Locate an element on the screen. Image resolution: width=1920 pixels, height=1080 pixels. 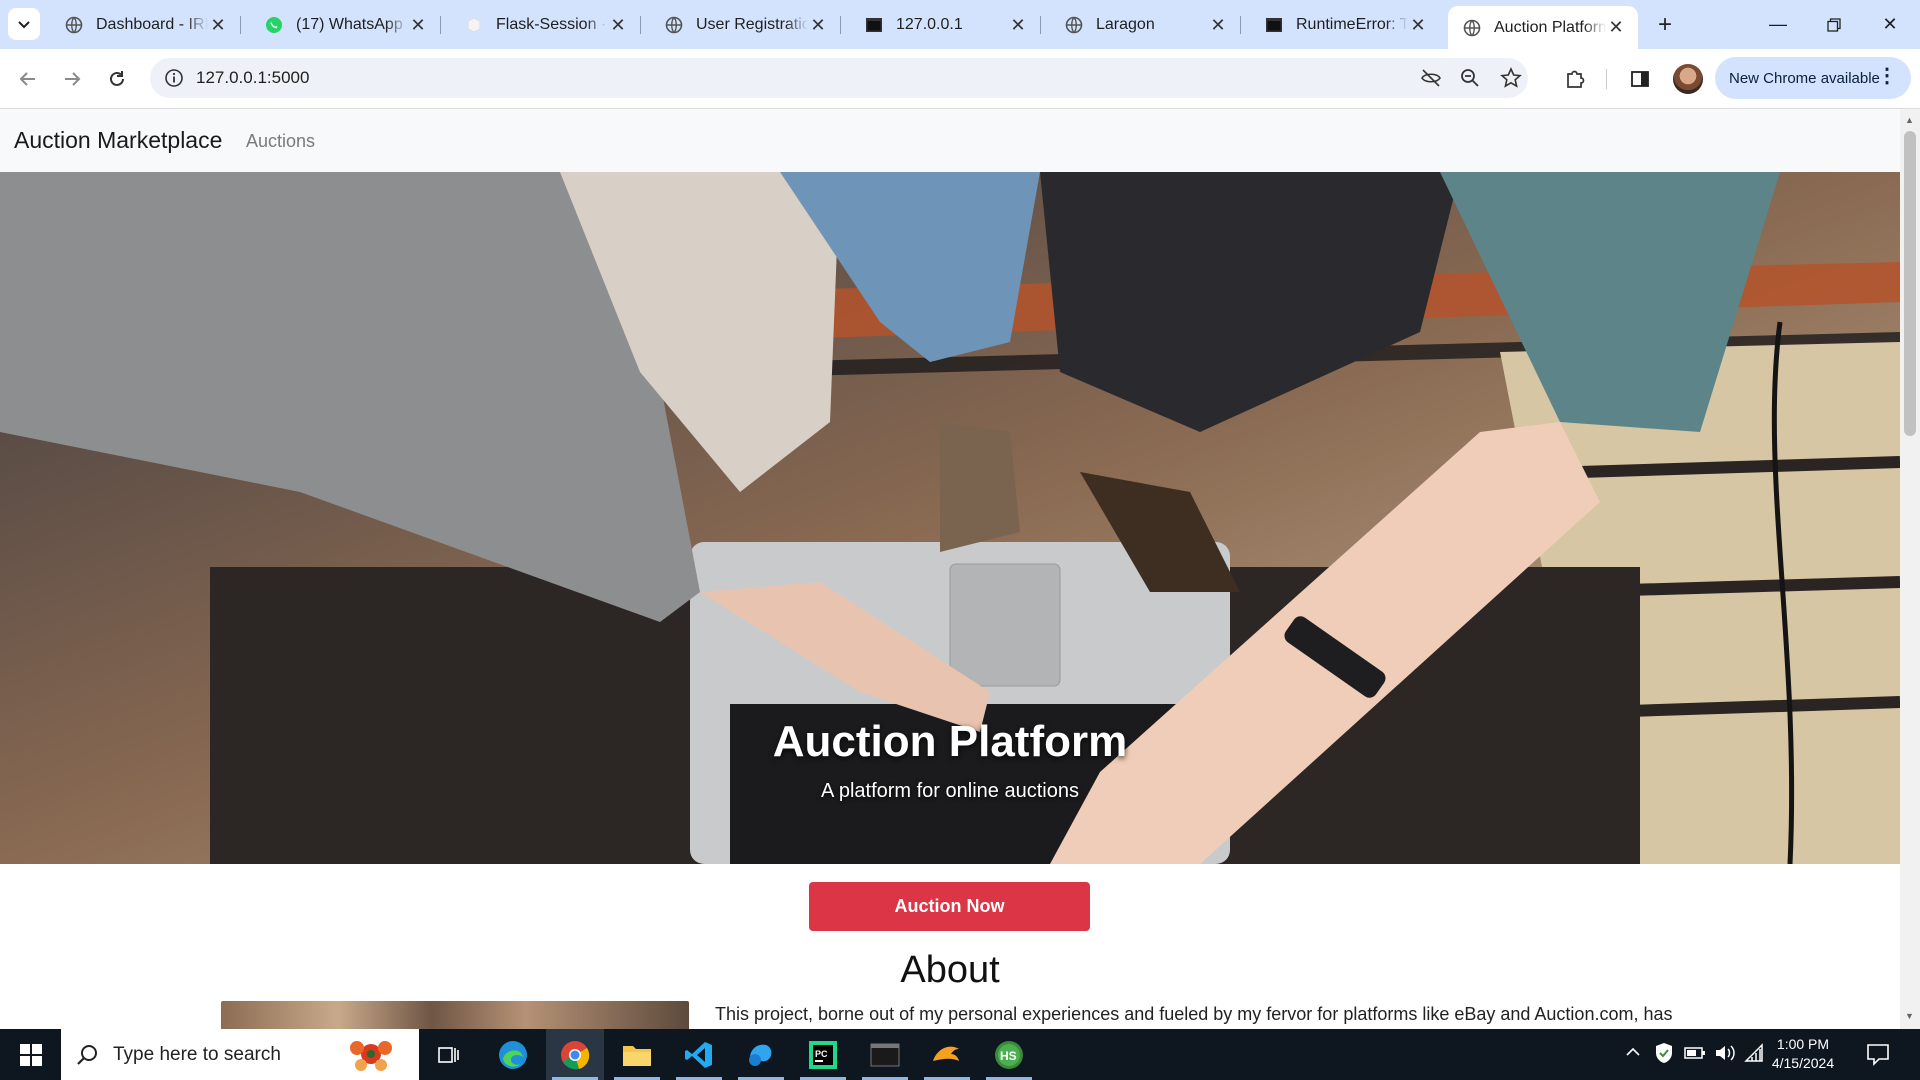
auction-now-button: Auction Now is located at coordinates (949, 906).